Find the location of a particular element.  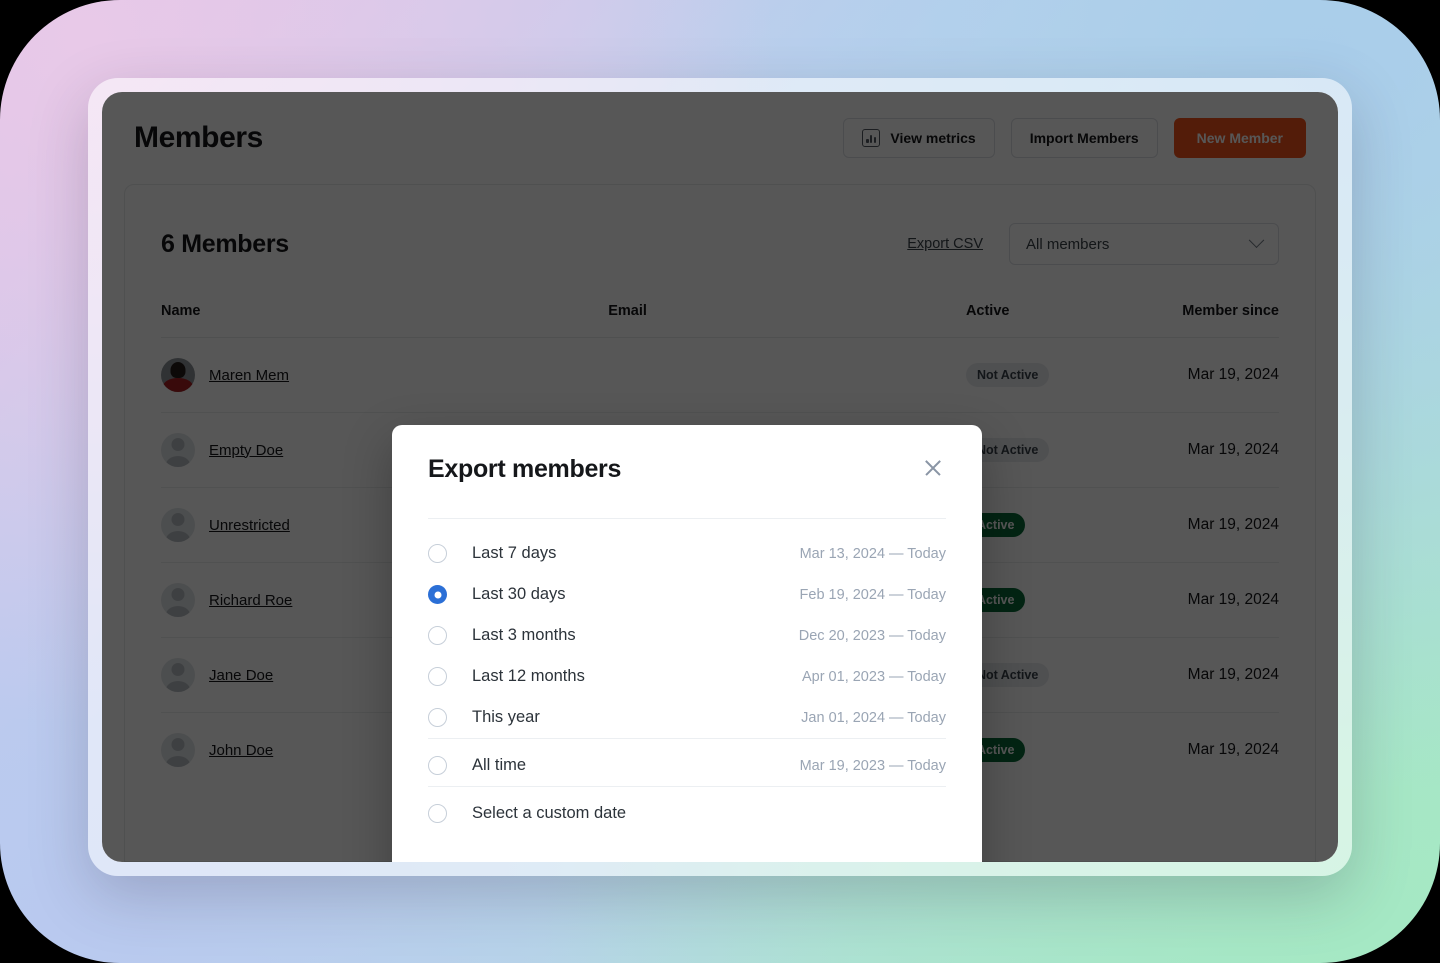

new-member-label: New Member is located at coordinates (1239, 138).